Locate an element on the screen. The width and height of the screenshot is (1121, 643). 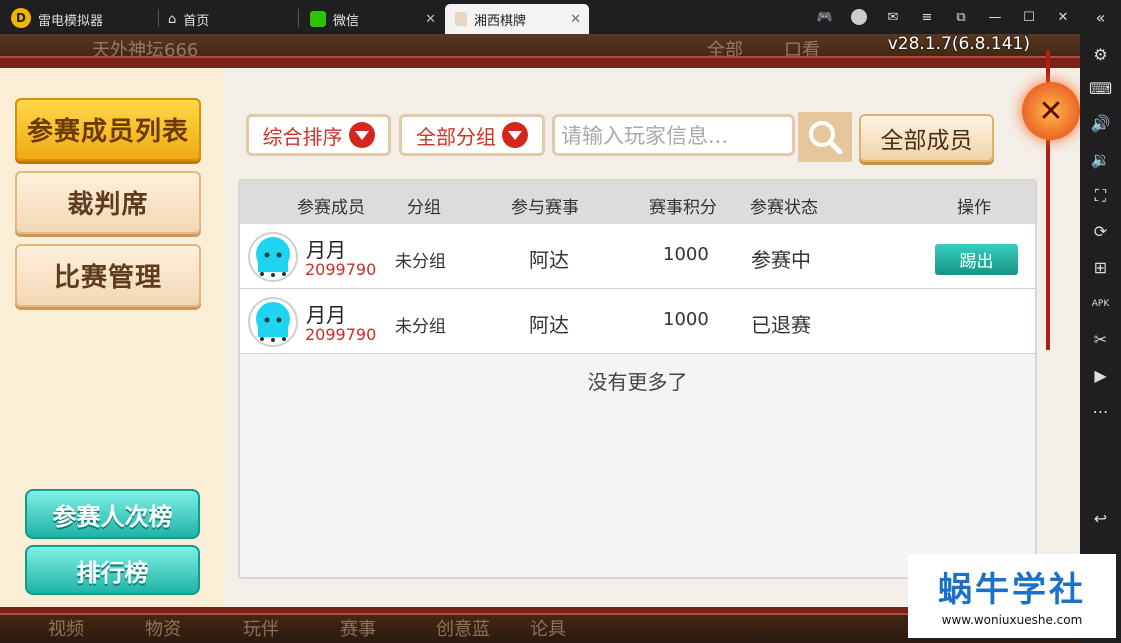
menu-icon: ≡ is located at coordinates (927, 17).